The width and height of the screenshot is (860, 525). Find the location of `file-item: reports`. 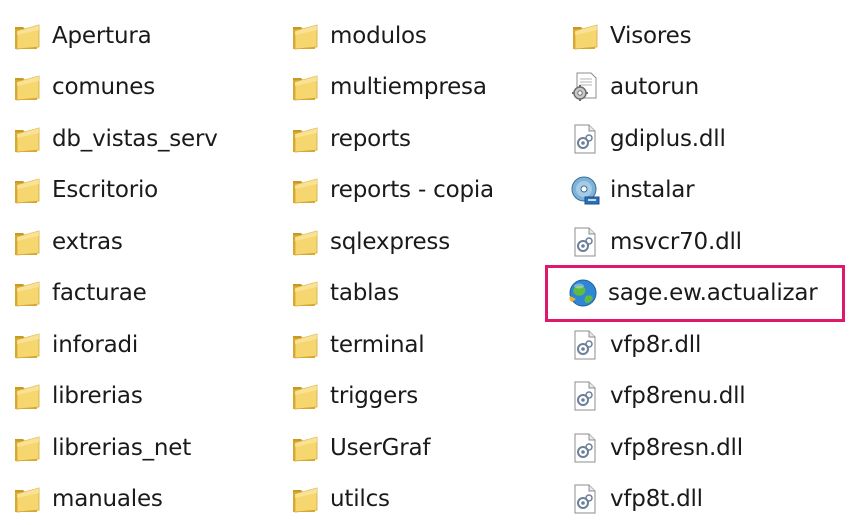

file-item: reports is located at coordinates (391, 139).